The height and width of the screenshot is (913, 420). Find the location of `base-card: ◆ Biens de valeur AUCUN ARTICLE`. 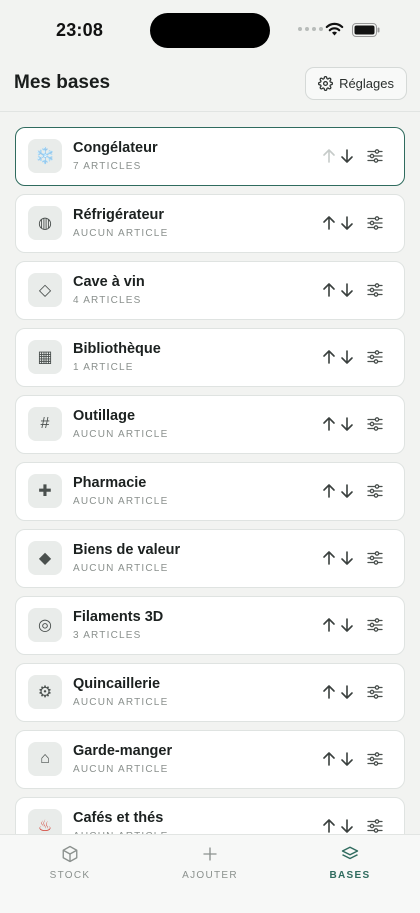

base-card: ◆ Biens de valeur AUCUN ARTICLE is located at coordinates (210, 558).